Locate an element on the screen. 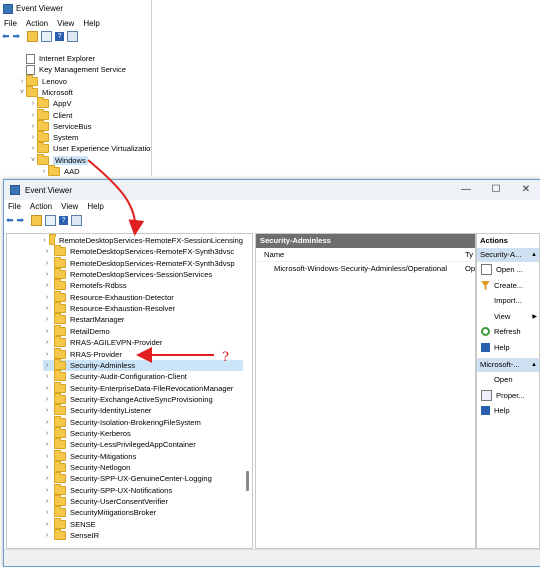 This screenshot has width=540, height=567. tree-item: › Resource-Exhaustion-Detector is located at coordinates (143, 296).